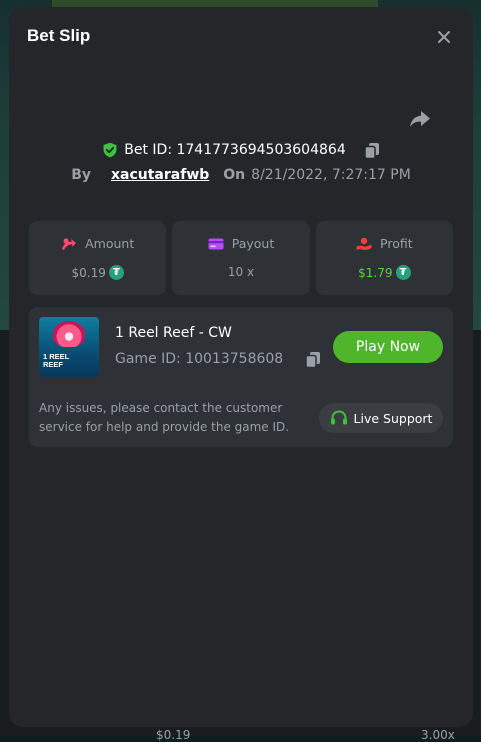 The height and width of the screenshot is (742, 481). What do you see at coordinates (384, 258) in the screenshot?
I see `stat-profit: Profit $1.79 ₮` at bounding box center [384, 258].